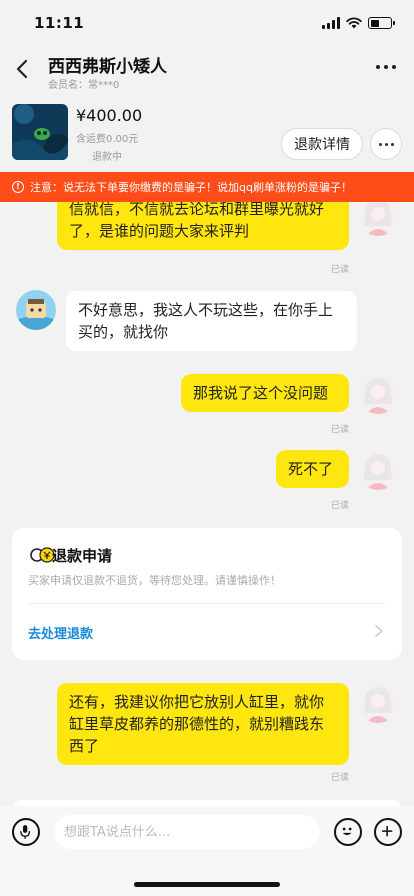 The image size is (414, 896). I want to click on refund-card-title: 退款申请, so click(82, 556).